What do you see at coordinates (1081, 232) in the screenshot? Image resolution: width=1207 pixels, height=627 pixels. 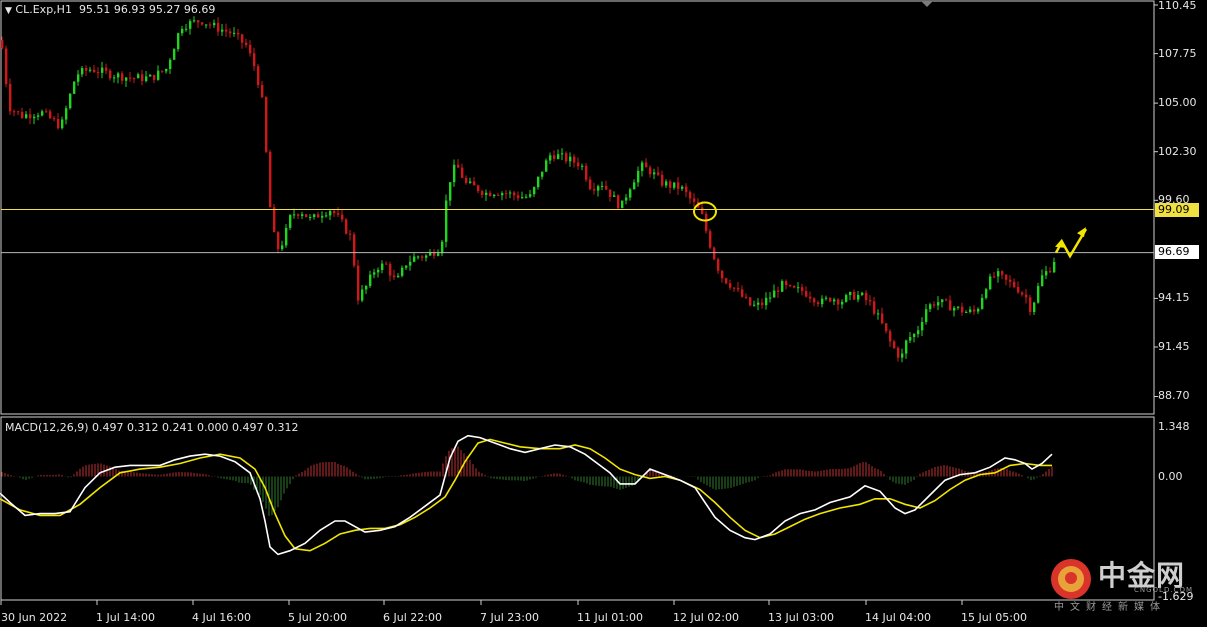 I see `forecast-arrow-head` at bounding box center [1081, 232].